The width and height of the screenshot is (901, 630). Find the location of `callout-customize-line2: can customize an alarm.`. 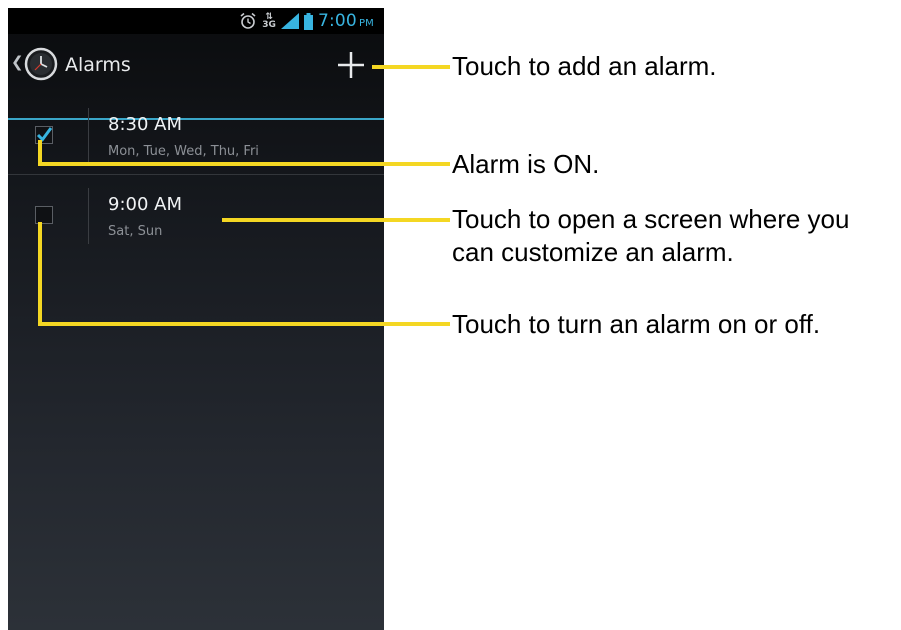

callout-customize-line2: can customize an alarm. is located at coordinates (593, 252).